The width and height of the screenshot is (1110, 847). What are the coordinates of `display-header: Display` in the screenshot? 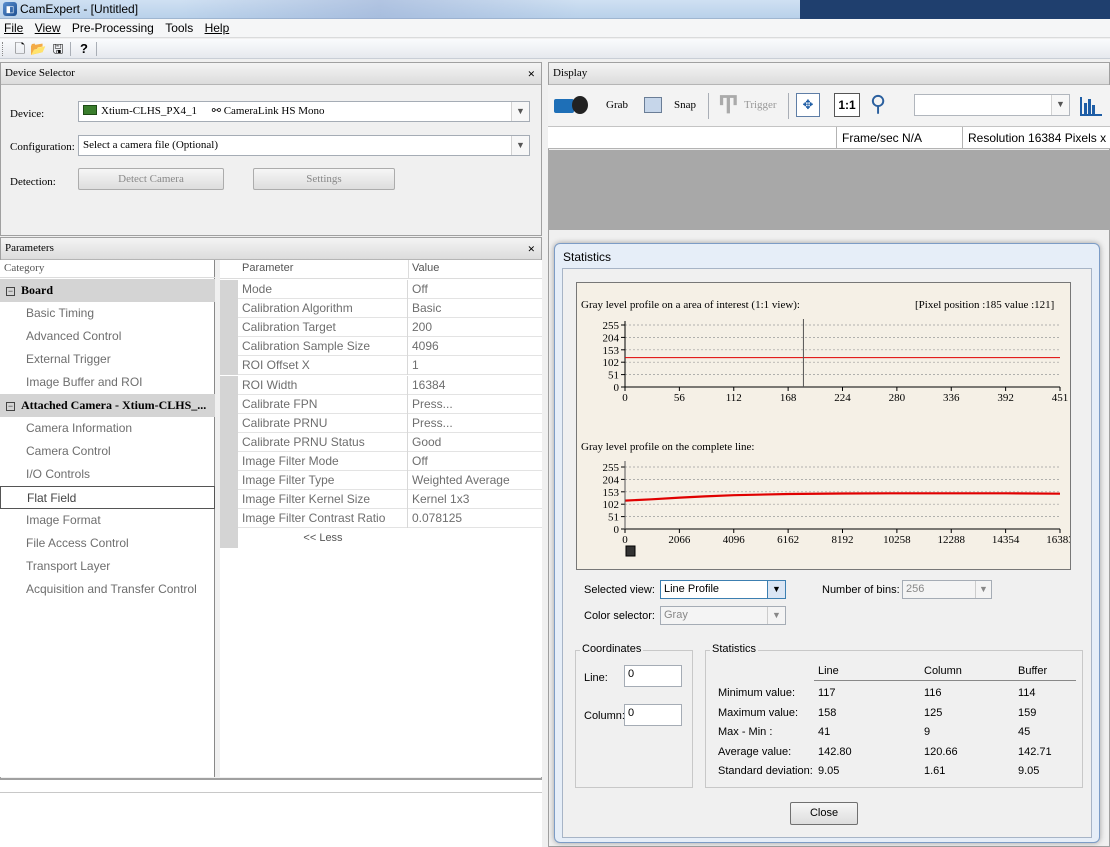 It's located at (829, 74).